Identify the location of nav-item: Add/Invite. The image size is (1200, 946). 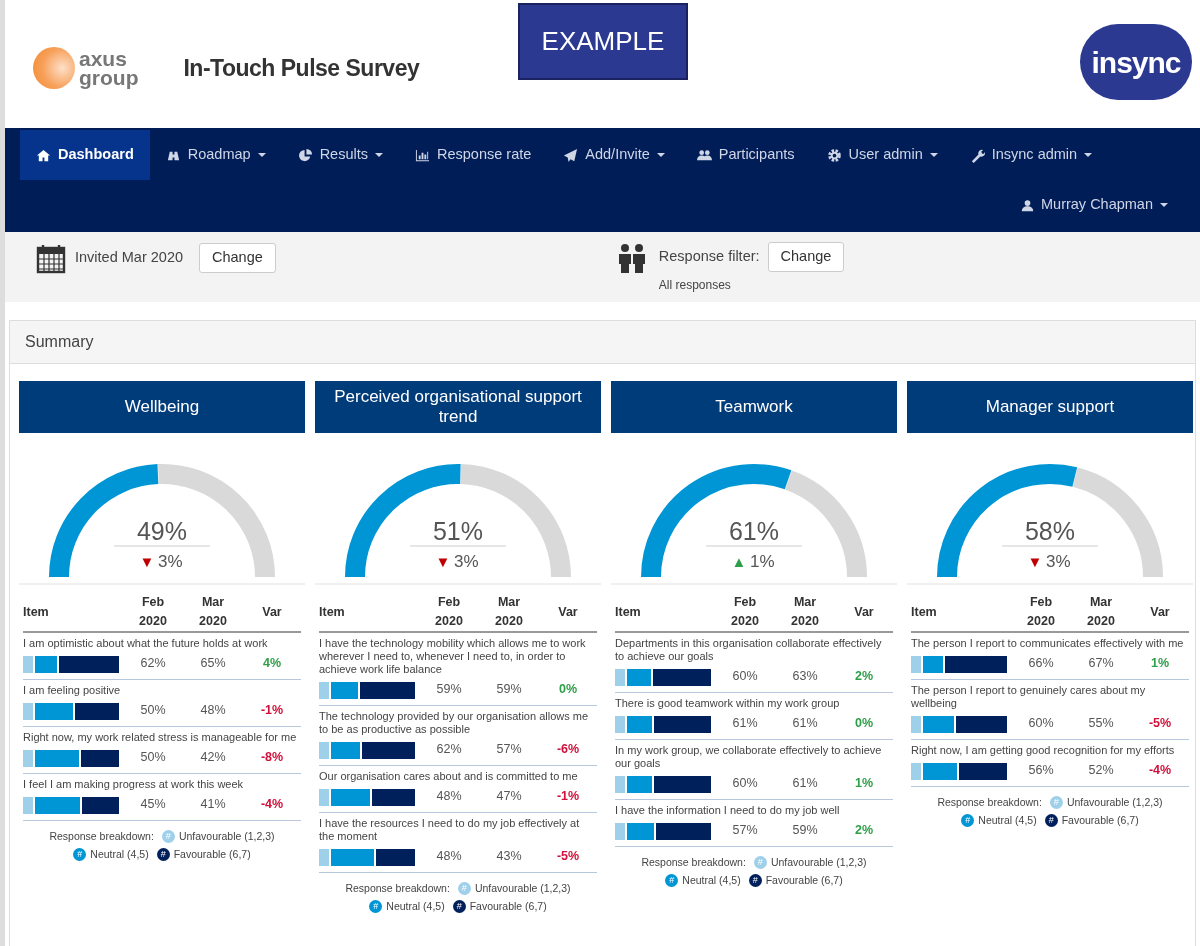
(614, 155).